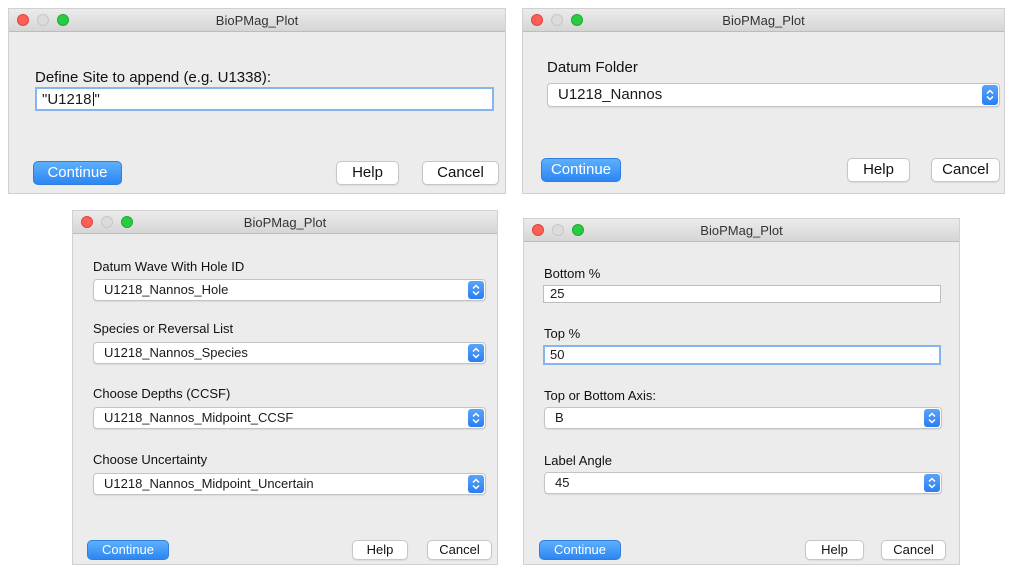 This screenshot has height=567, width=1010. Describe the element at coordinates (150, 459) in the screenshot. I see `uncertainty-label: Choose Uncertainty` at that location.